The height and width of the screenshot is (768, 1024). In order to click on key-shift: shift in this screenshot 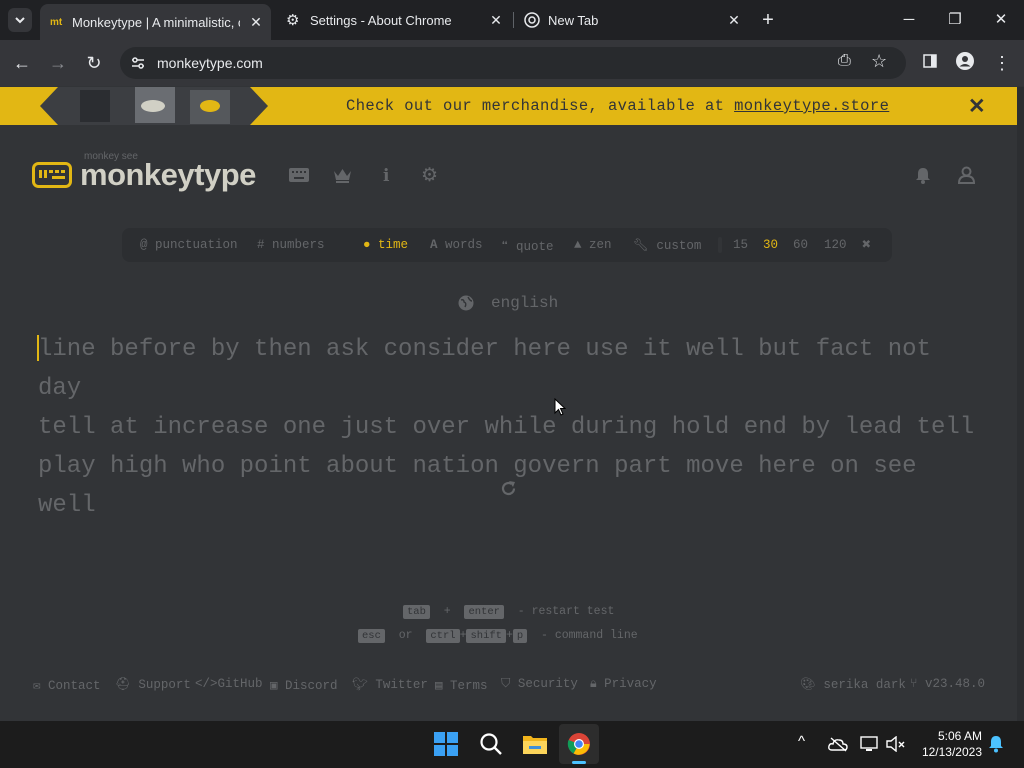, I will do `click(486, 636)`.